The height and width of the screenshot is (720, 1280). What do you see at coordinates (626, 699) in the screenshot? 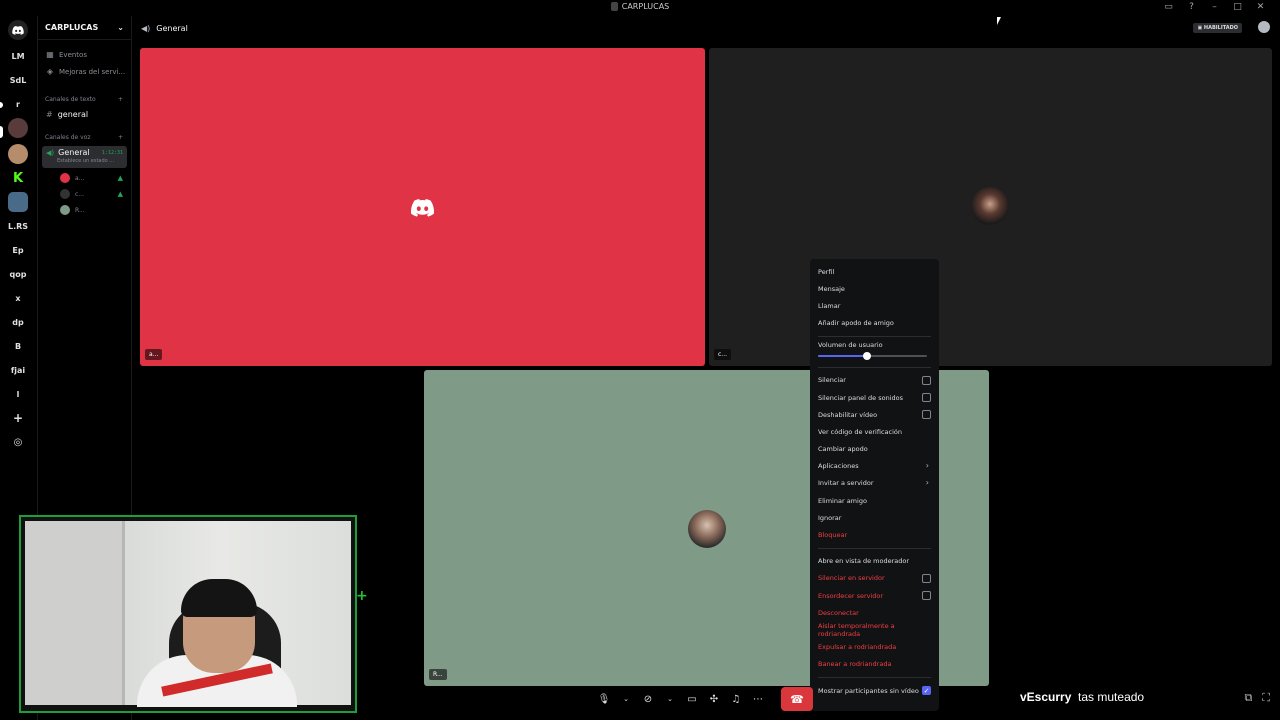
I see `mic-options-chevron-icon: ⌄` at bounding box center [626, 699].